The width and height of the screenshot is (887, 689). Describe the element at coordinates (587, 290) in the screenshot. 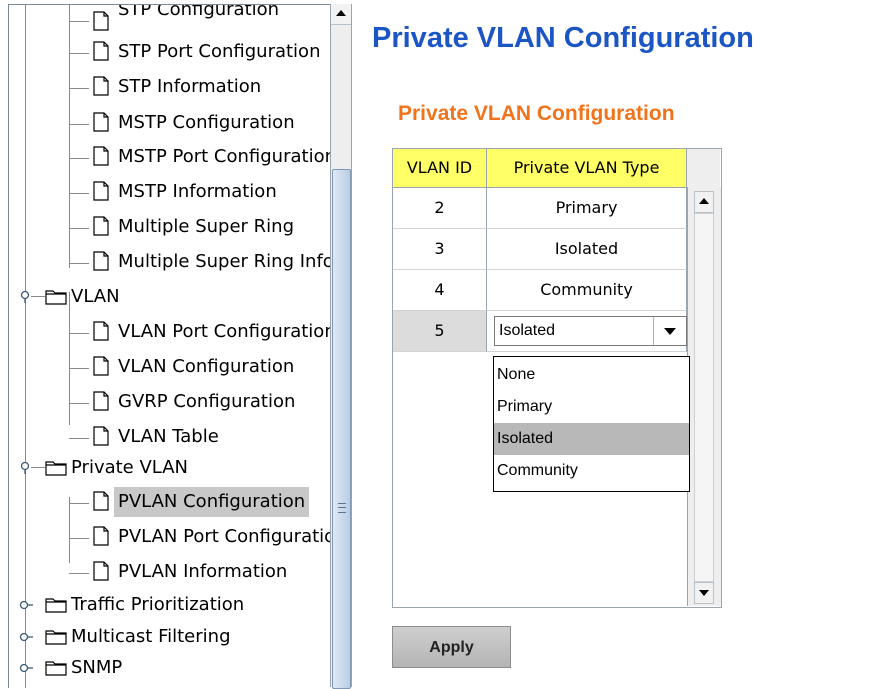

I see `vlan-type-cell: Community` at that location.